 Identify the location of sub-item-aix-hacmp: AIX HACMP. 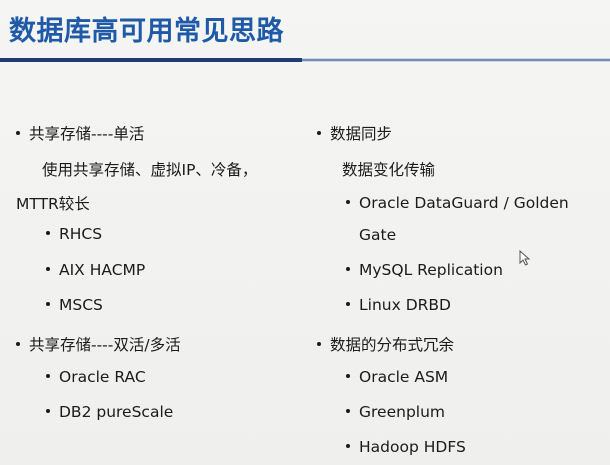
(95, 270).